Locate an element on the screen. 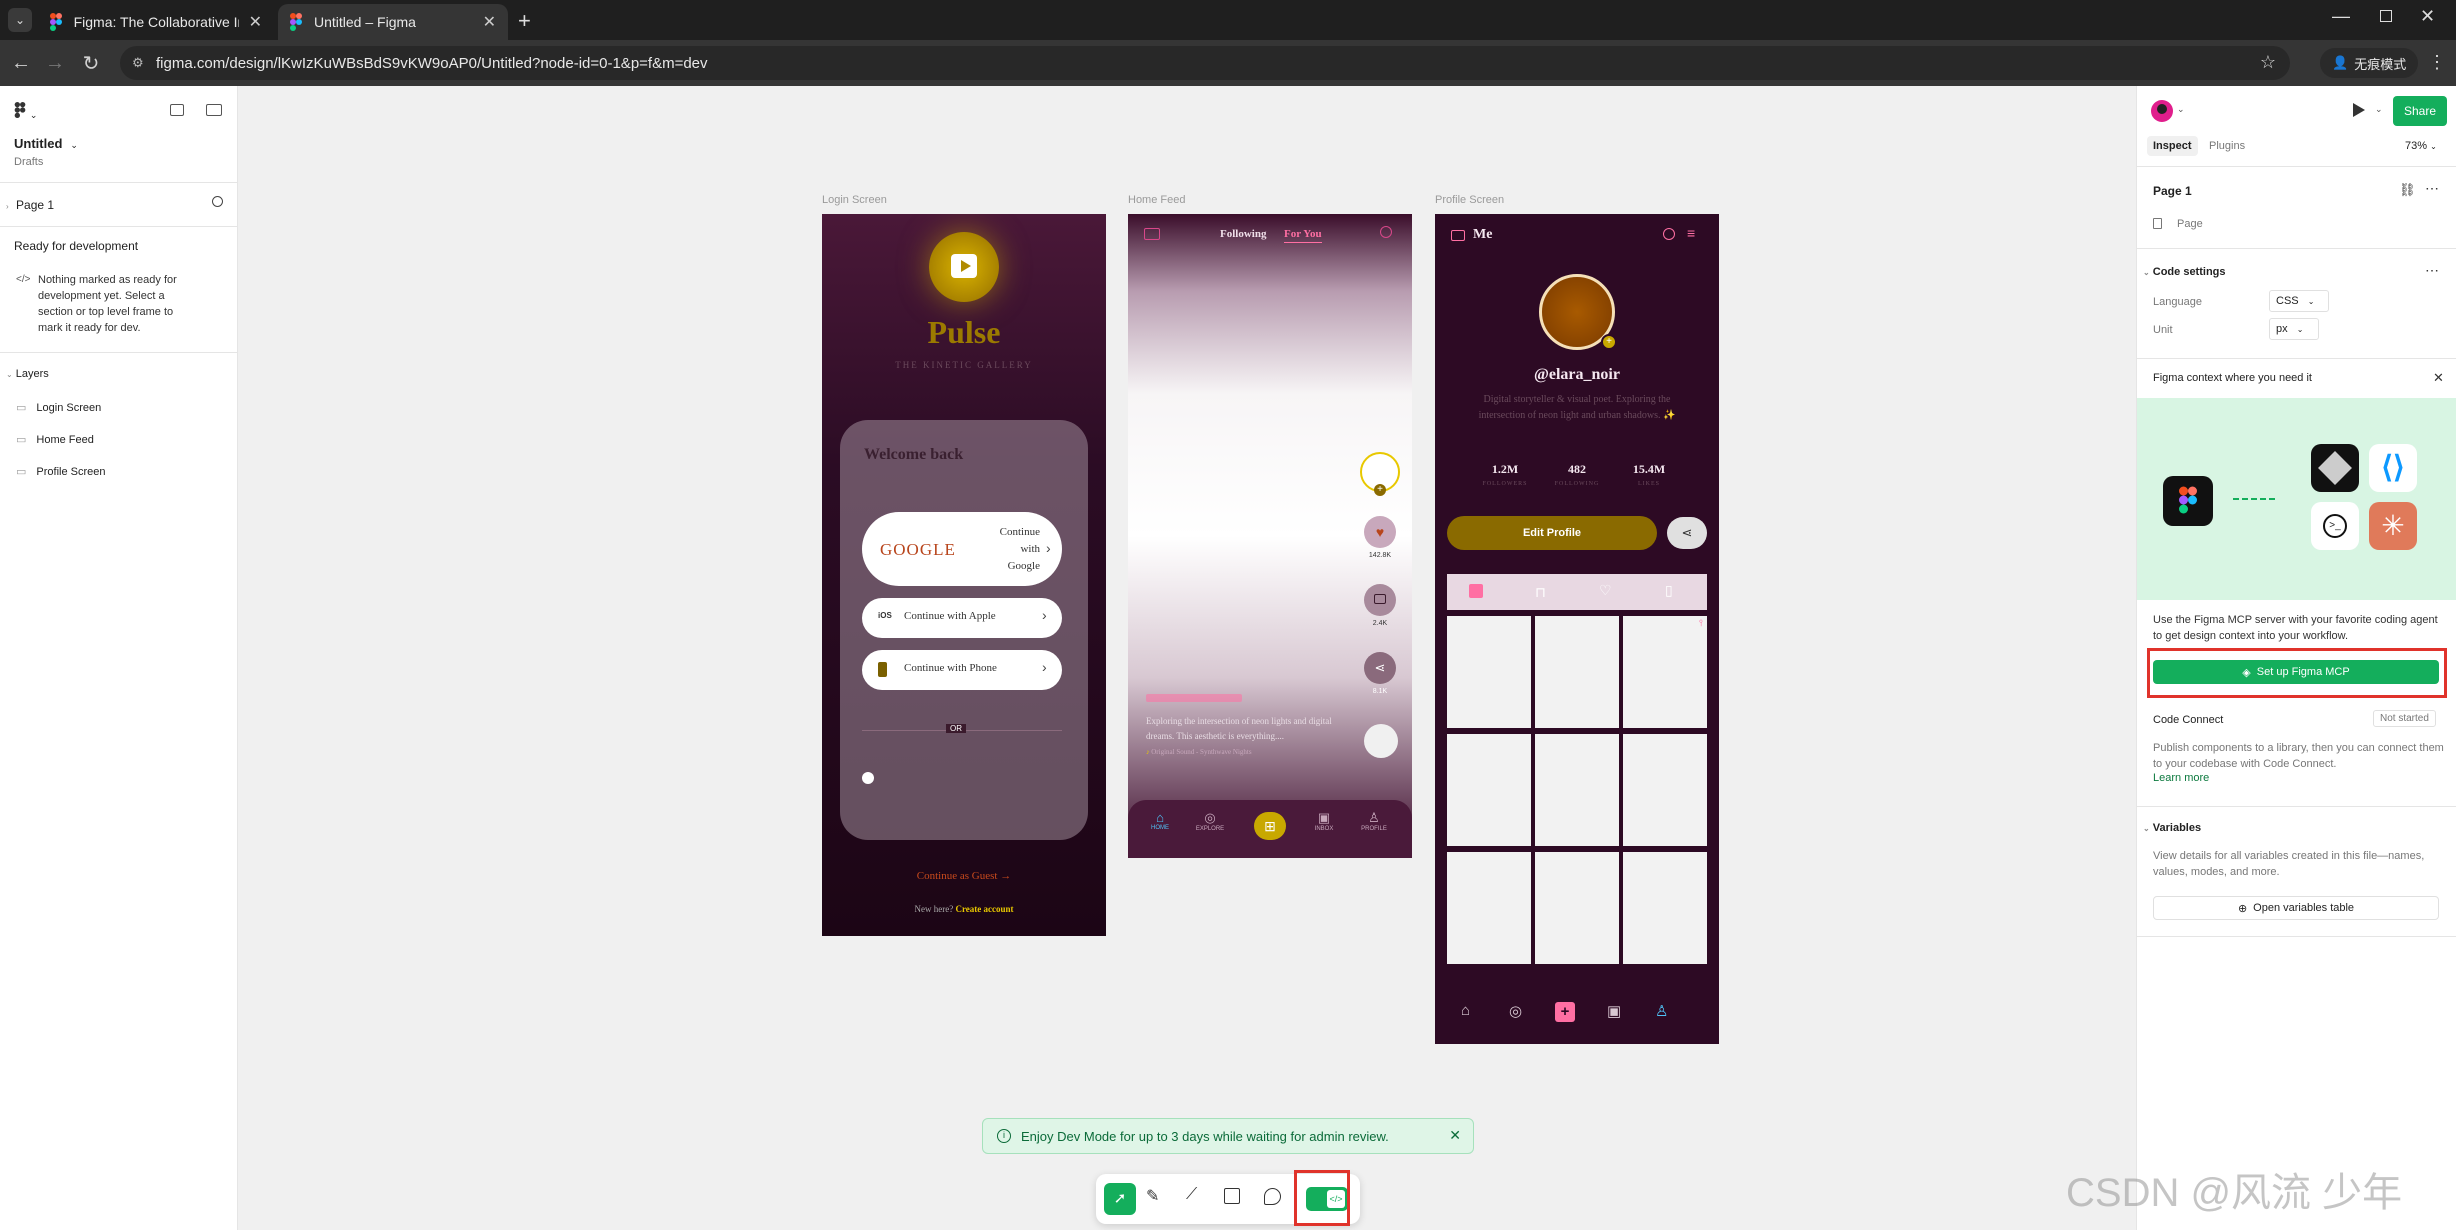  compass-icon: ◎ is located at coordinates (1515, 1011).